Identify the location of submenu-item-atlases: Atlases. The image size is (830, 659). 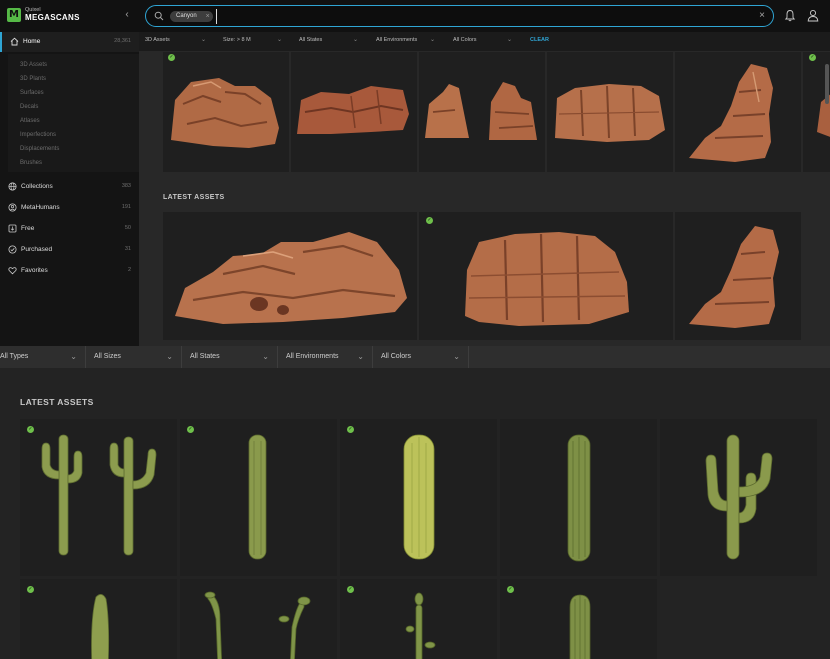
(30, 121).